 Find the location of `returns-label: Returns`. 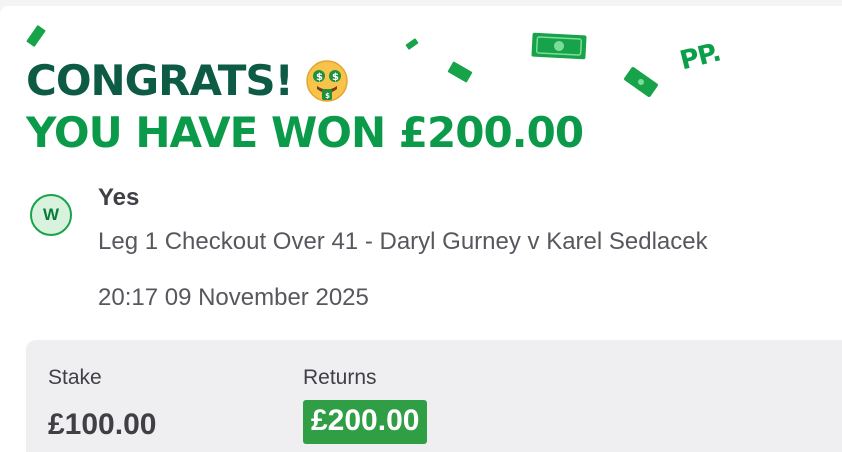

returns-label: Returns is located at coordinates (340, 377).